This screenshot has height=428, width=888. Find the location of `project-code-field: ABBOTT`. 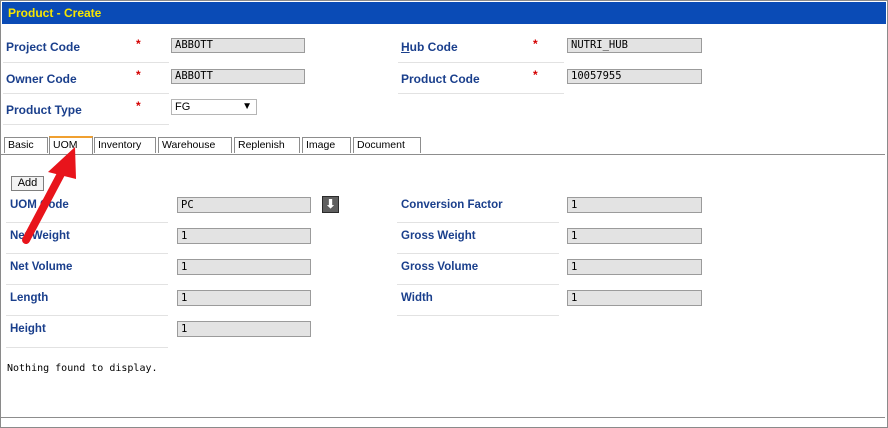

project-code-field: ABBOTT is located at coordinates (238, 45).